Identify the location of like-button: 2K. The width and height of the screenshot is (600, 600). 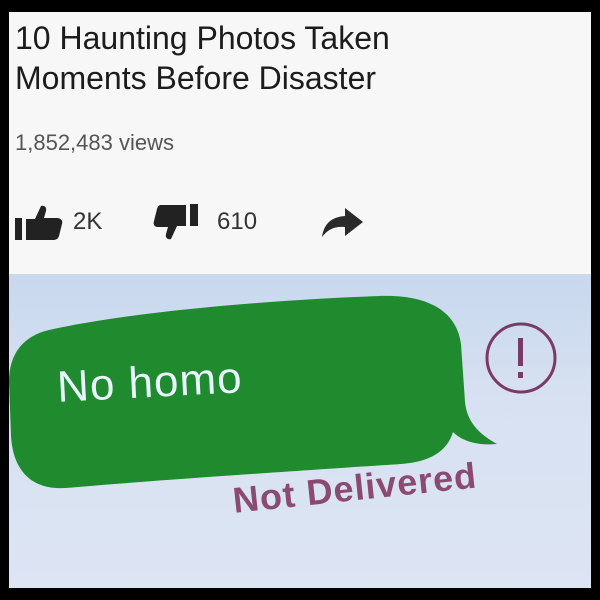
(57, 222).